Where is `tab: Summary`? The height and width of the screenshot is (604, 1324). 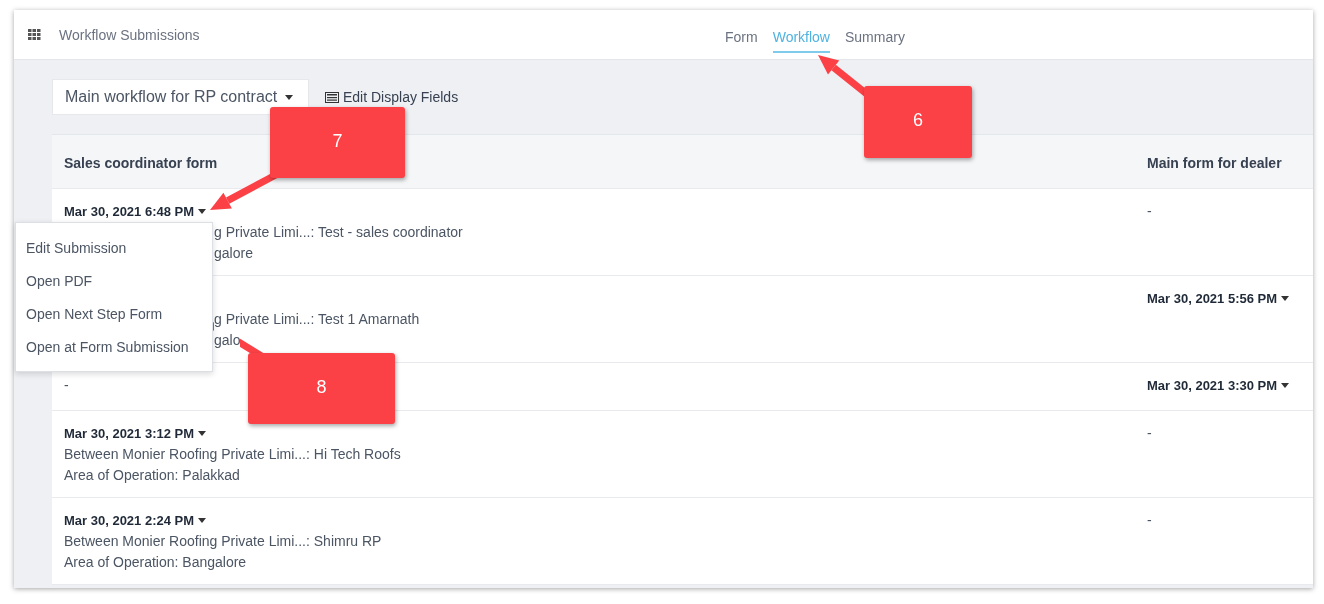
tab: Summary is located at coordinates (875, 37).